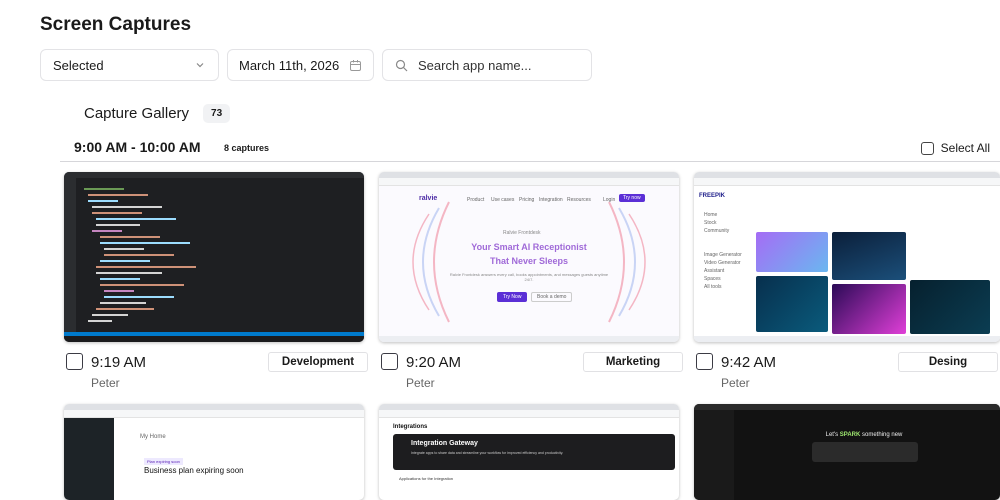 Image resolution: width=1000 pixels, height=500 pixels. What do you see at coordinates (214, 257) in the screenshot?
I see `capture-thumbnail` at bounding box center [214, 257].